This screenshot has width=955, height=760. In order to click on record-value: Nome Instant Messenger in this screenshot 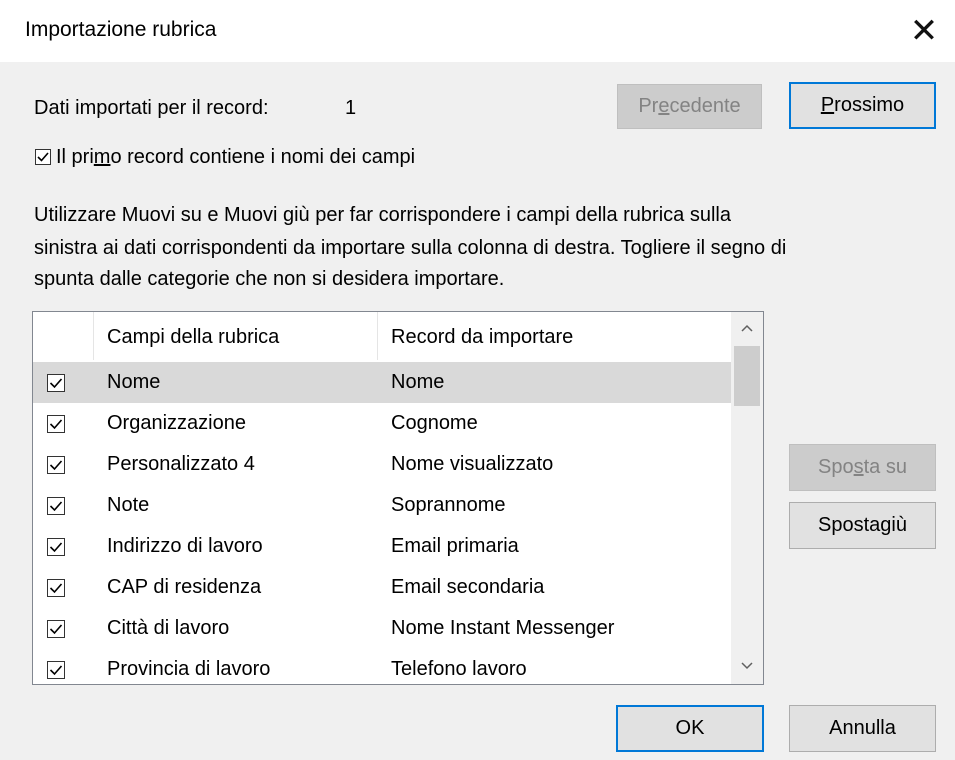, I will do `click(503, 628)`.